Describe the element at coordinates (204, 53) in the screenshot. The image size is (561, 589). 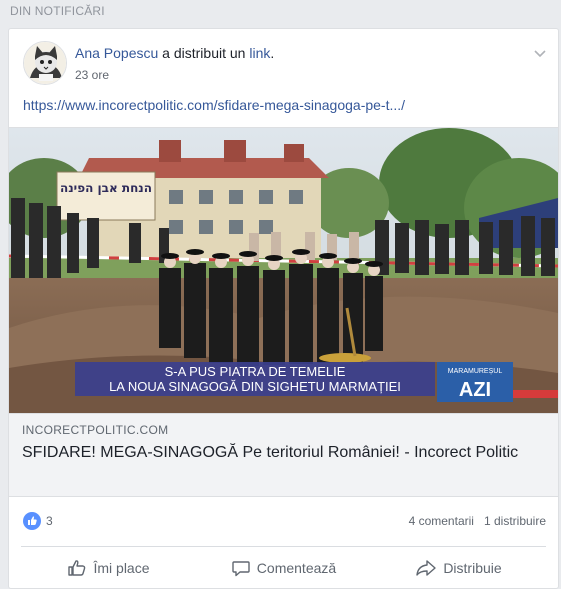
I see `action-text: a distribuit un` at that location.